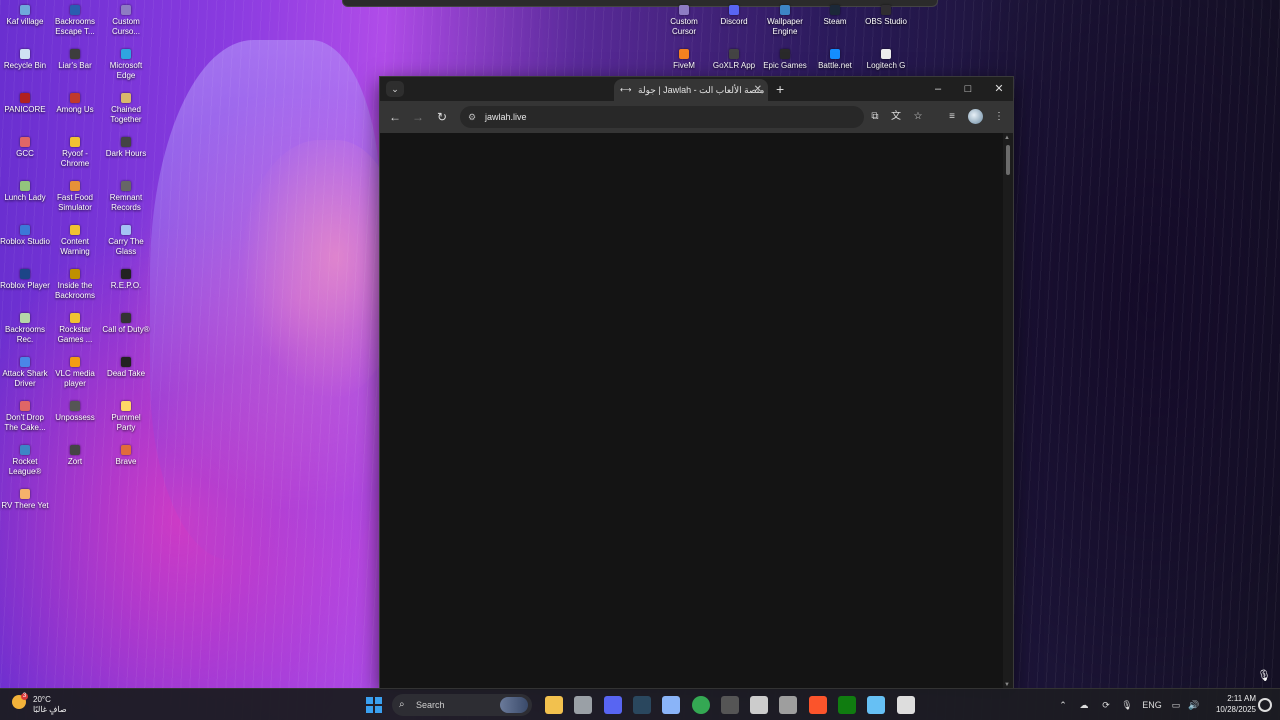 This screenshot has height=720, width=1280. What do you see at coordinates (691, 90) in the screenshot?
I see `tab-jawlah: ⟷ جولة | Jawlah - منصة الألعاب الت ✕` at bounding box center [691, 90].